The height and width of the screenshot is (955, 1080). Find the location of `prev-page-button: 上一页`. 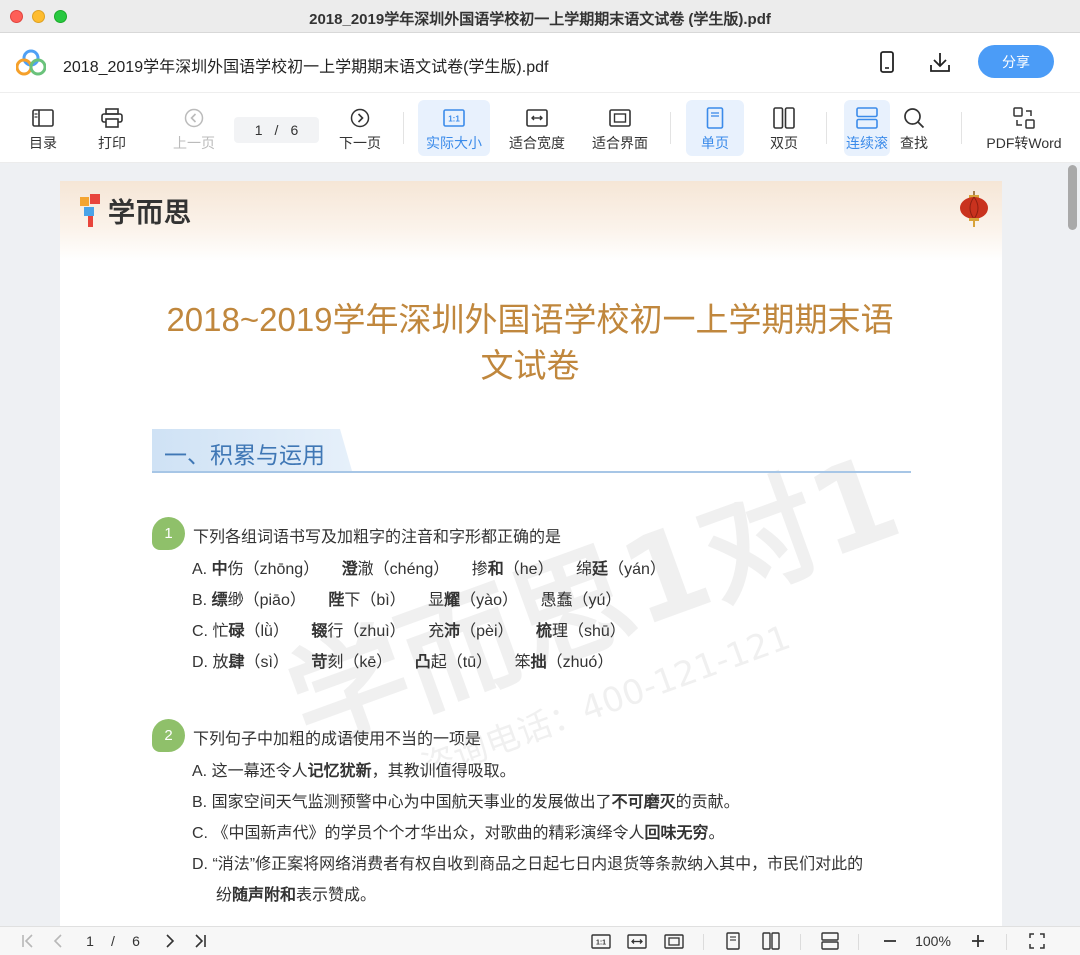

prev-page-button: 上一页 is located at coordinates (194, 128).